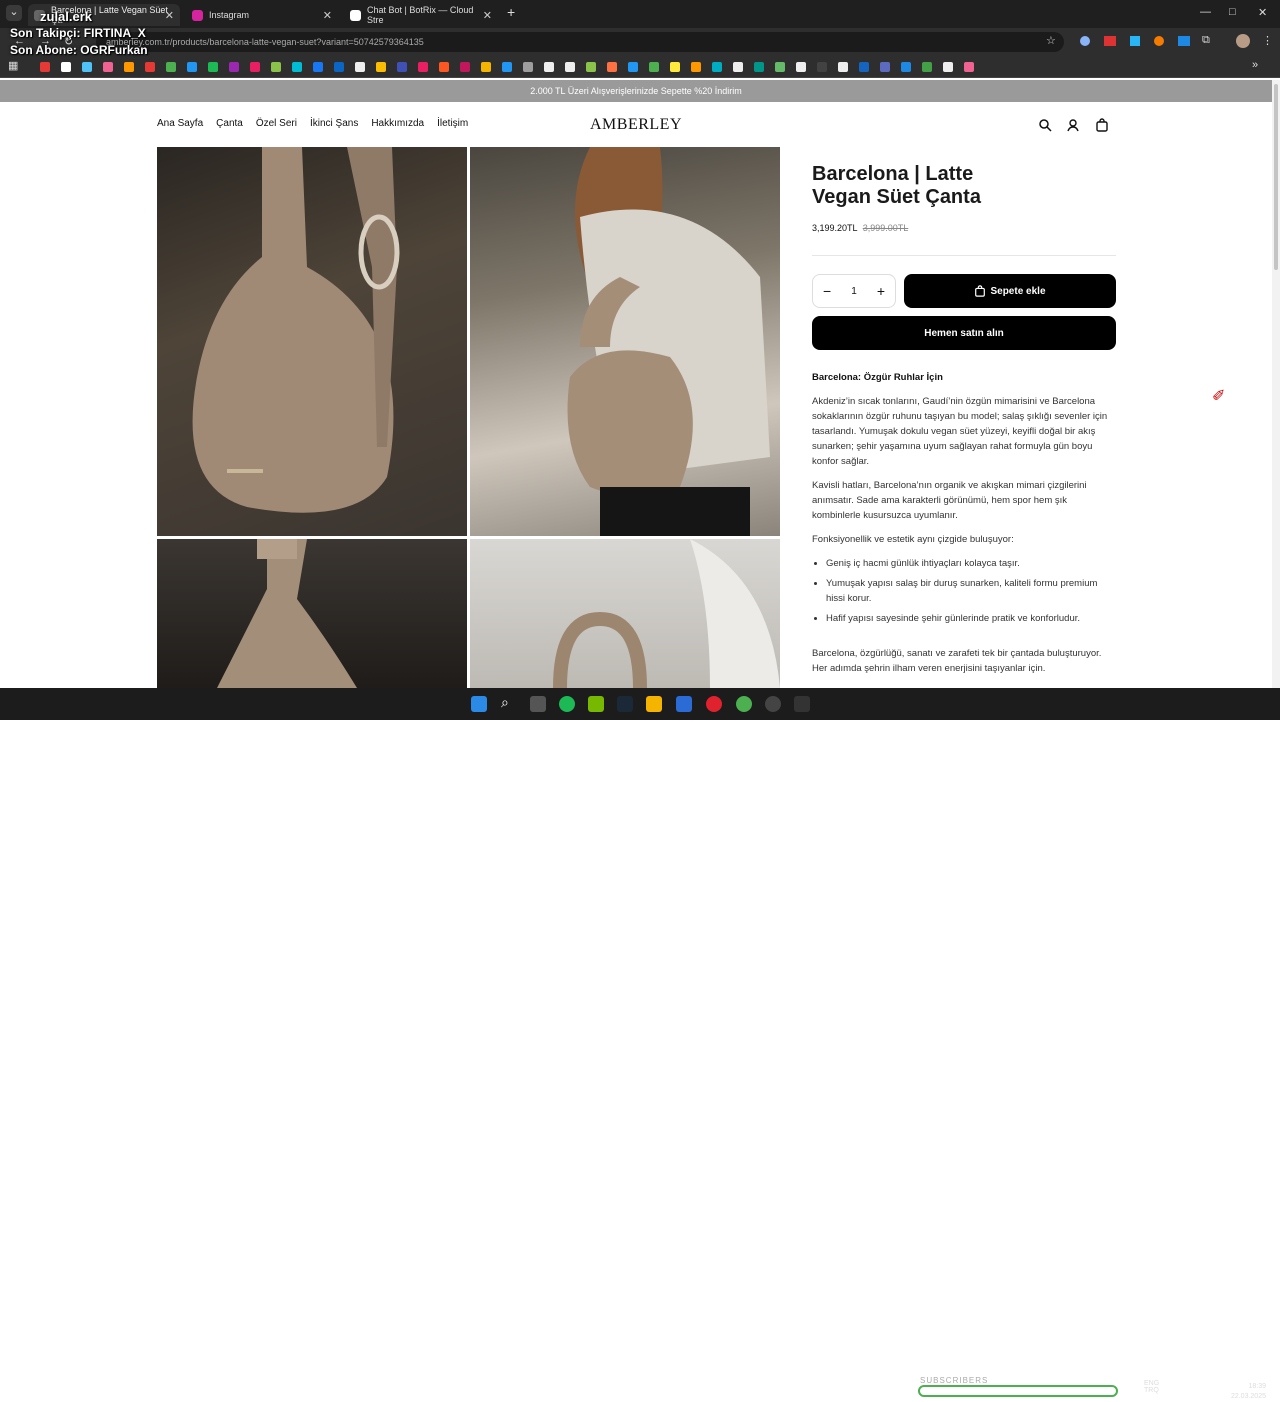 This screenshot has height=1402, width=1280. What do you see at coordinates (1205, 12) in the screenshot?
I see `minimize-icon: —` at bounding box center [1205, 12].